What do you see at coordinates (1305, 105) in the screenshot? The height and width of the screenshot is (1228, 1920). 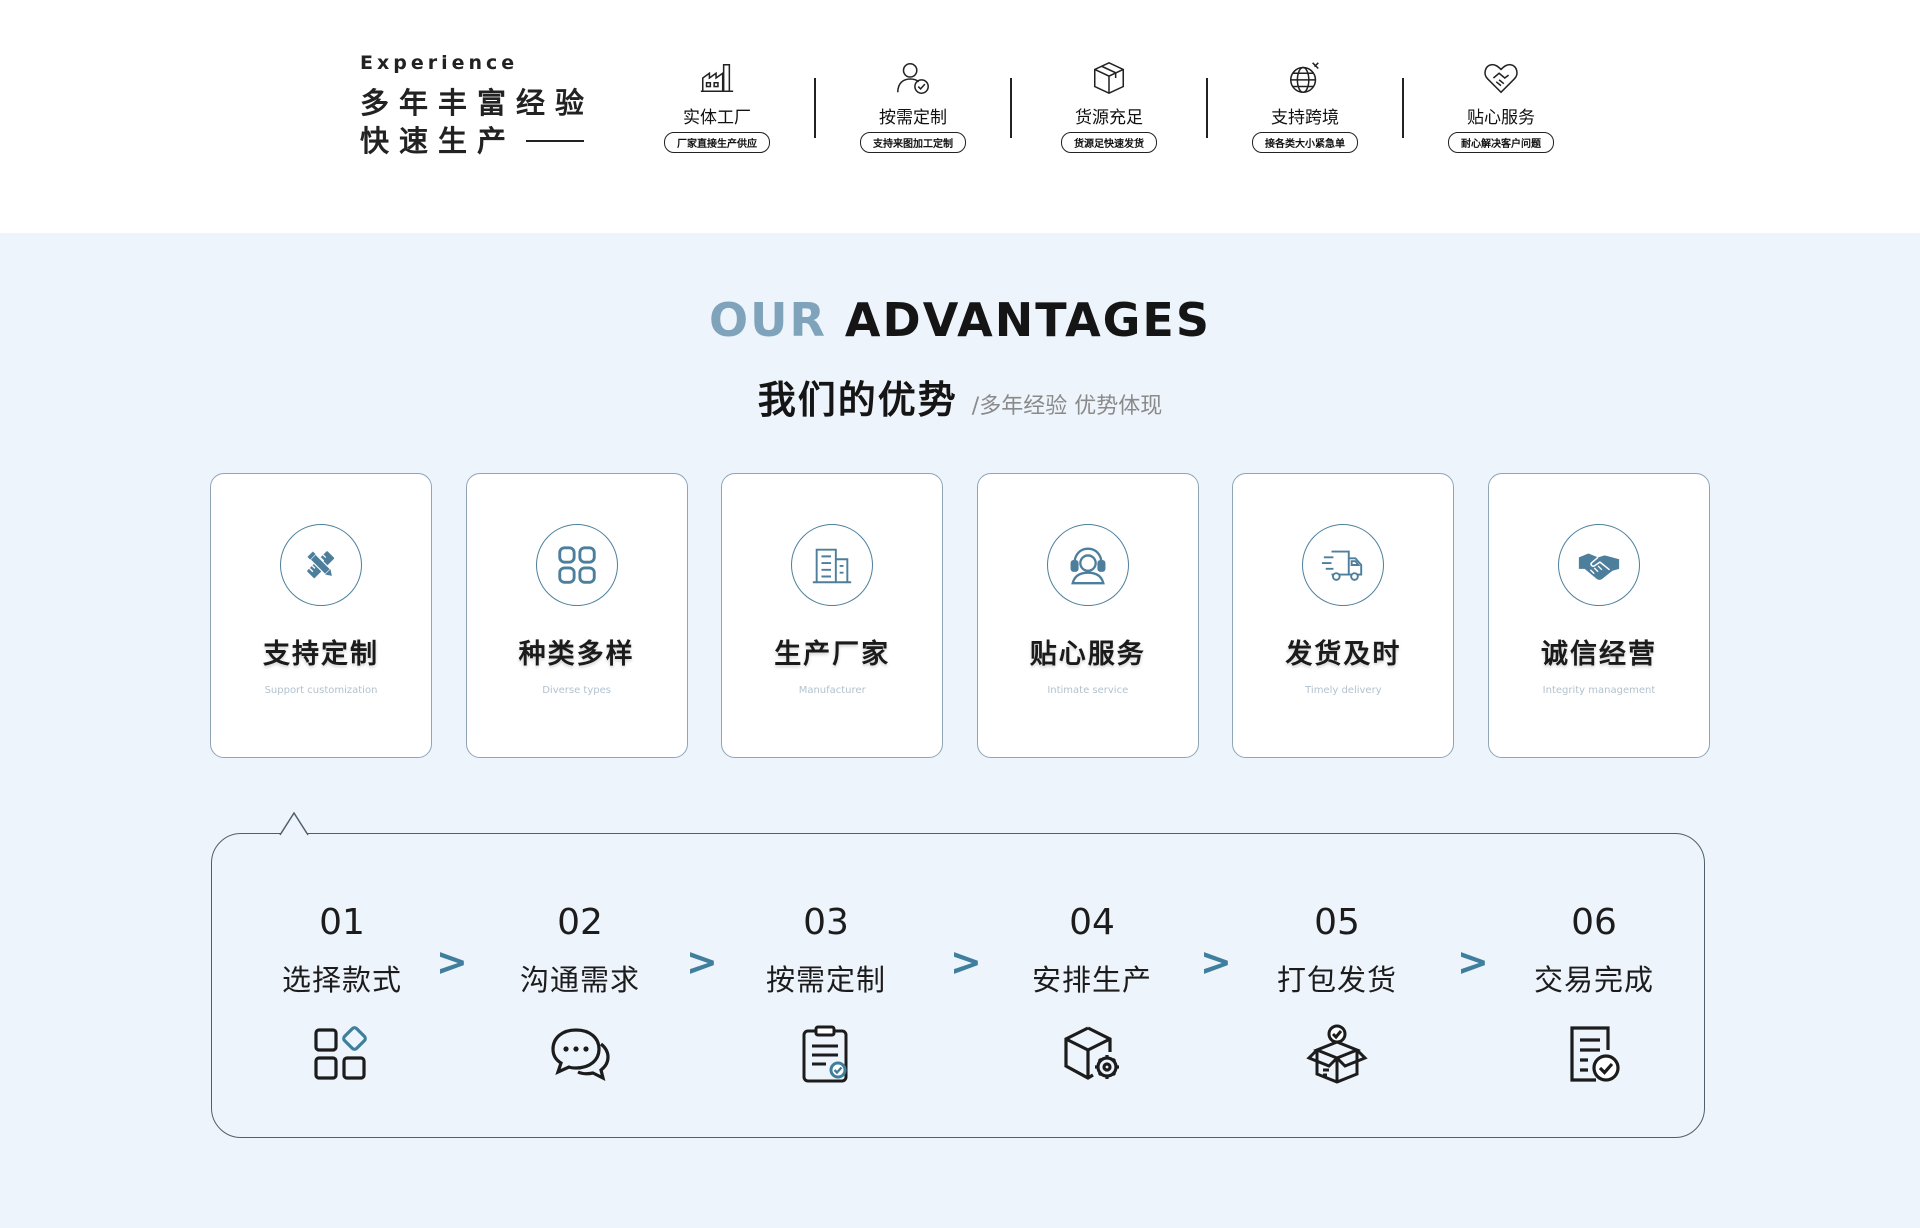 I see `feature-item: 支持跨境 接各类大小紧急单` at bounding box center [1305, 105].